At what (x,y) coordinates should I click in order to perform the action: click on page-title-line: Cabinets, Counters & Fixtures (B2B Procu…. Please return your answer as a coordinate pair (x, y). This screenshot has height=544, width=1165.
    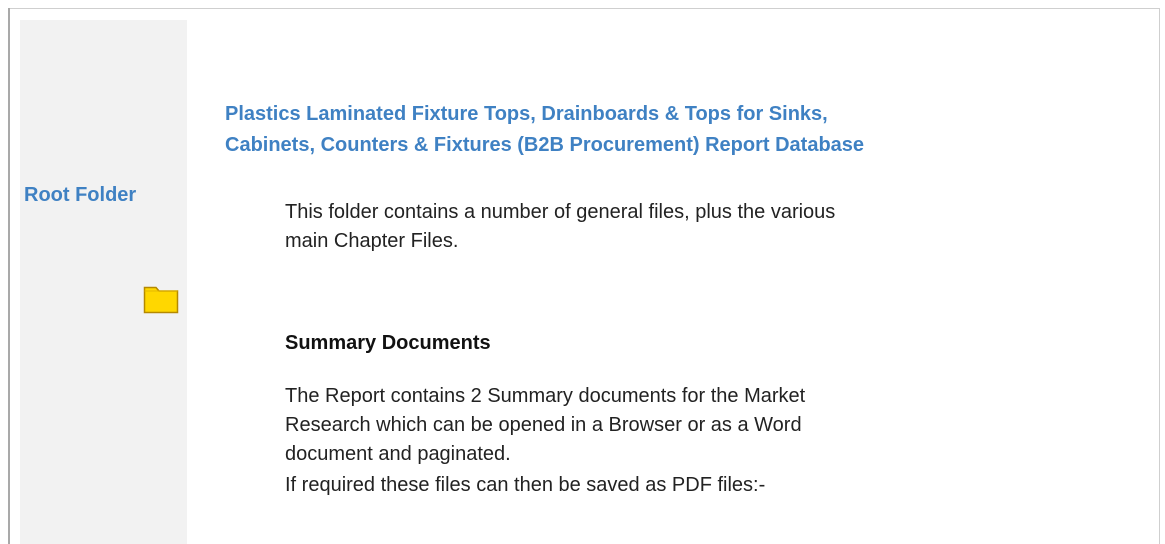
    Looking at the image, I should click on (545, 145).